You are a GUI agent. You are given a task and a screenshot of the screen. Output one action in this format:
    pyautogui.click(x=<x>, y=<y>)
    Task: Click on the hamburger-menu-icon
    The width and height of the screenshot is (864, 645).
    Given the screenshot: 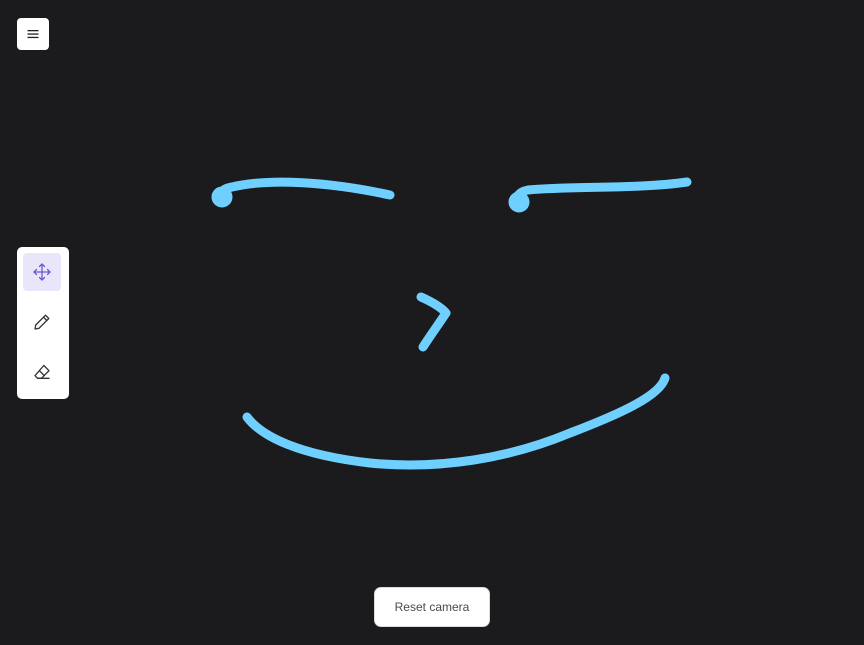 What is the action you would take?
    pyautogui.click(x=33, y=34)
    